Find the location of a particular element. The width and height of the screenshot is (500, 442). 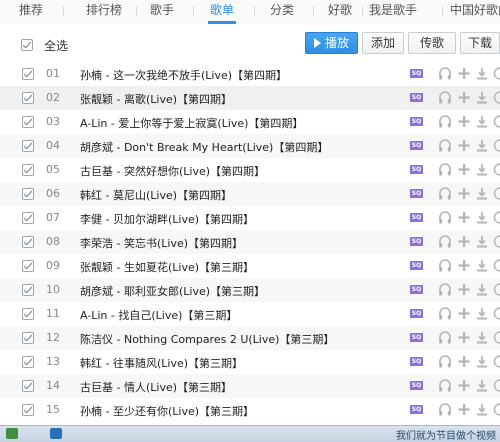

song-row: 01 孙楠 - 这一次我绝不放手(Live)【第四期】 SQ is located at coordinates (250, 74).